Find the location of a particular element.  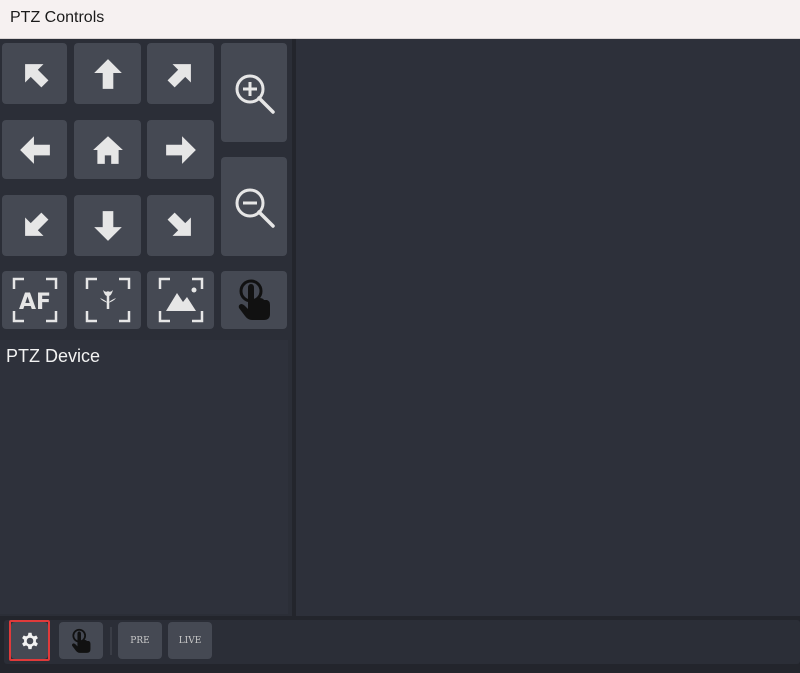

home-icon is located at coordinates (107, 149).